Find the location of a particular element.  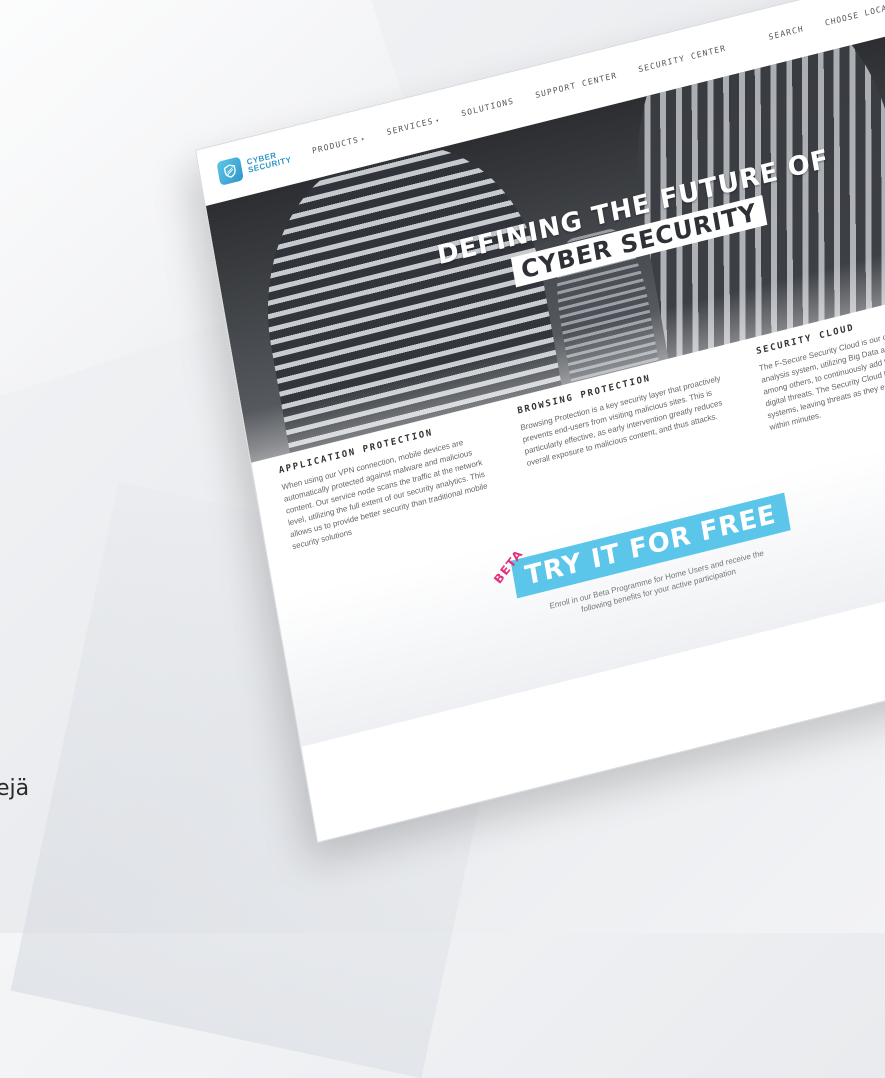

location-label: CHOOSE LOCATION is located at coordinates (854, 14).